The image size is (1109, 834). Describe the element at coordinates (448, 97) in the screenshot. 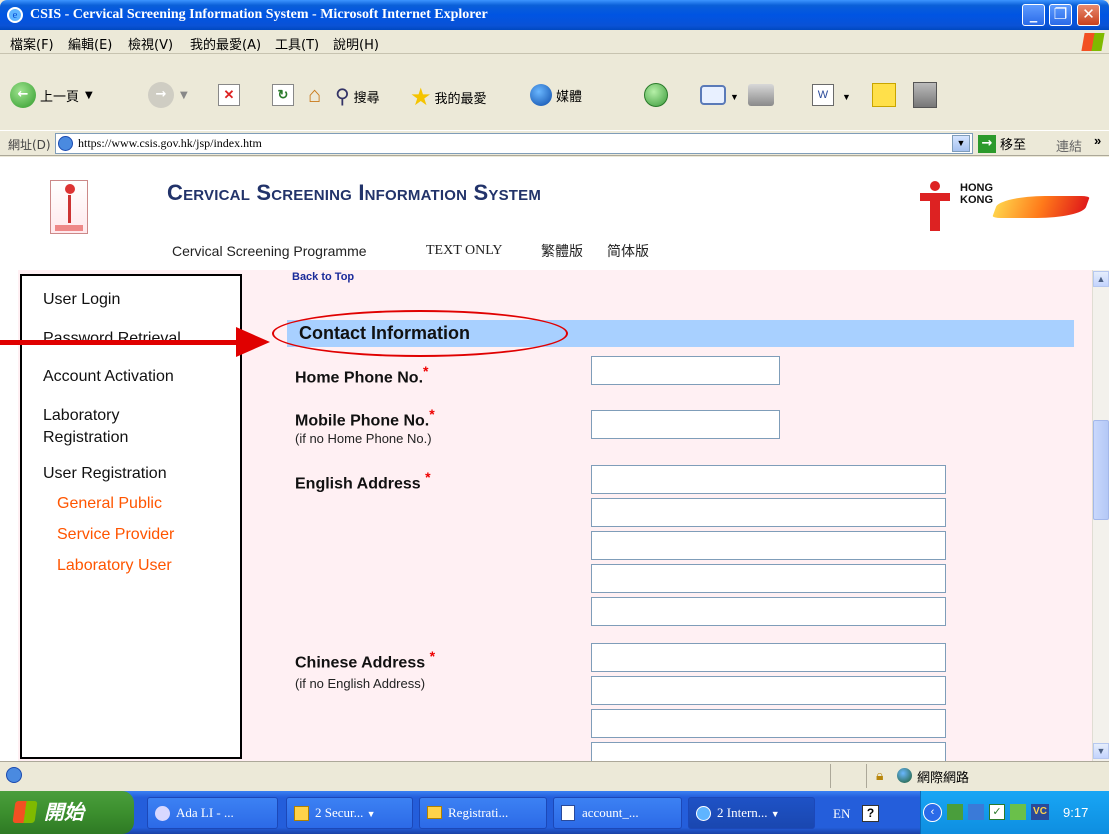

I see `favorites-button: ★ 我的最愛` at that location.